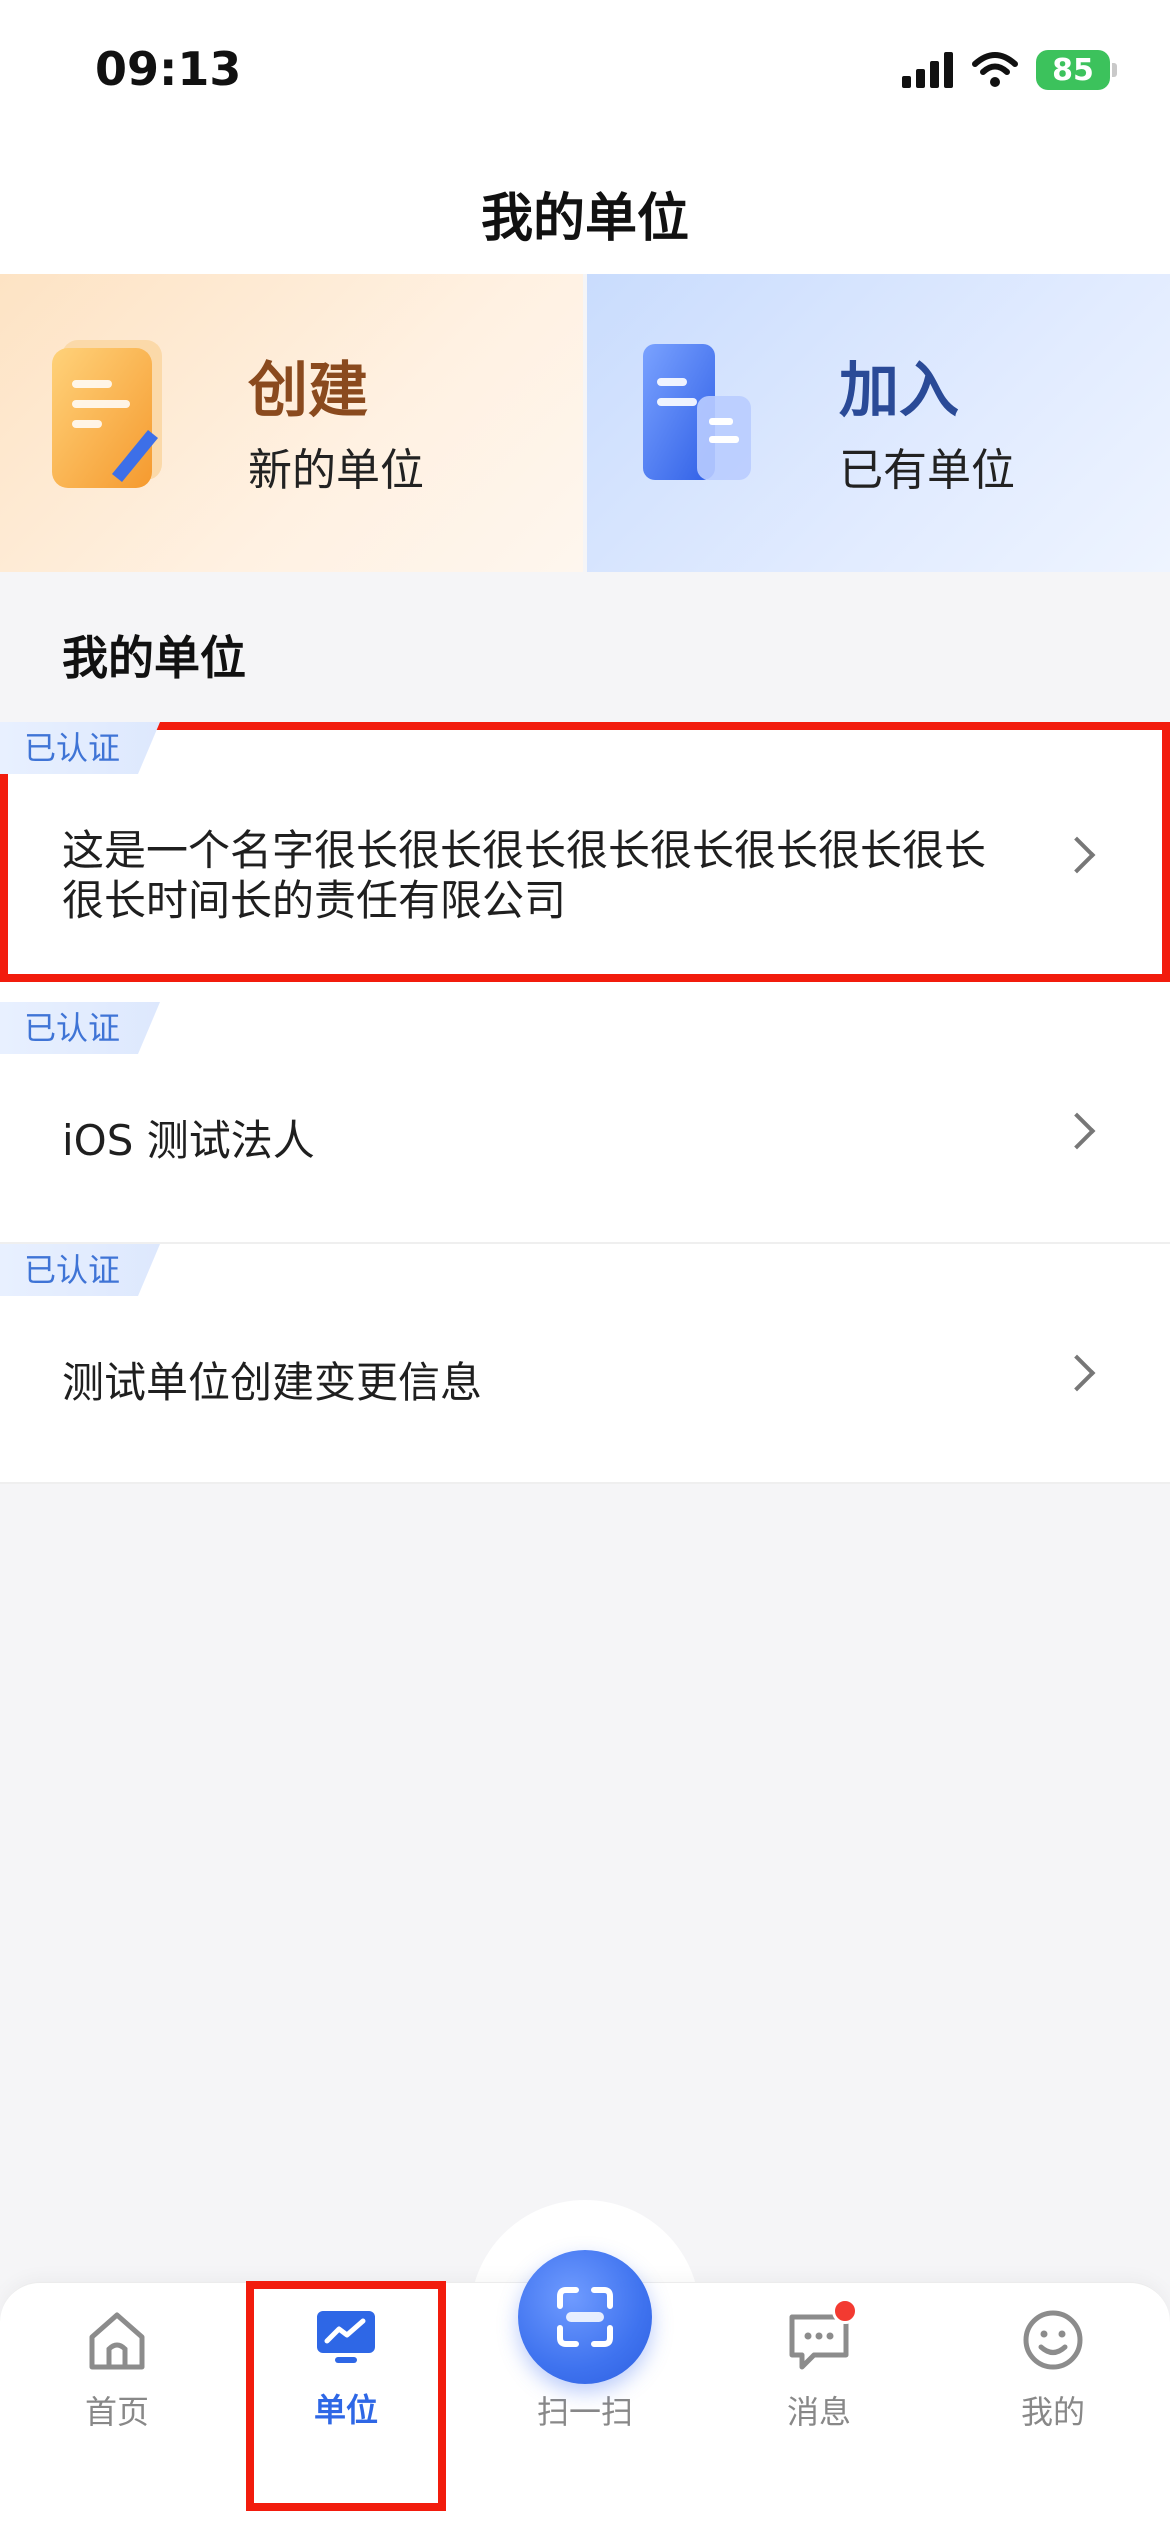 This screenshot has height=2532, width=1170. I want to click on section-title: 我的单位, so click(154, 658).